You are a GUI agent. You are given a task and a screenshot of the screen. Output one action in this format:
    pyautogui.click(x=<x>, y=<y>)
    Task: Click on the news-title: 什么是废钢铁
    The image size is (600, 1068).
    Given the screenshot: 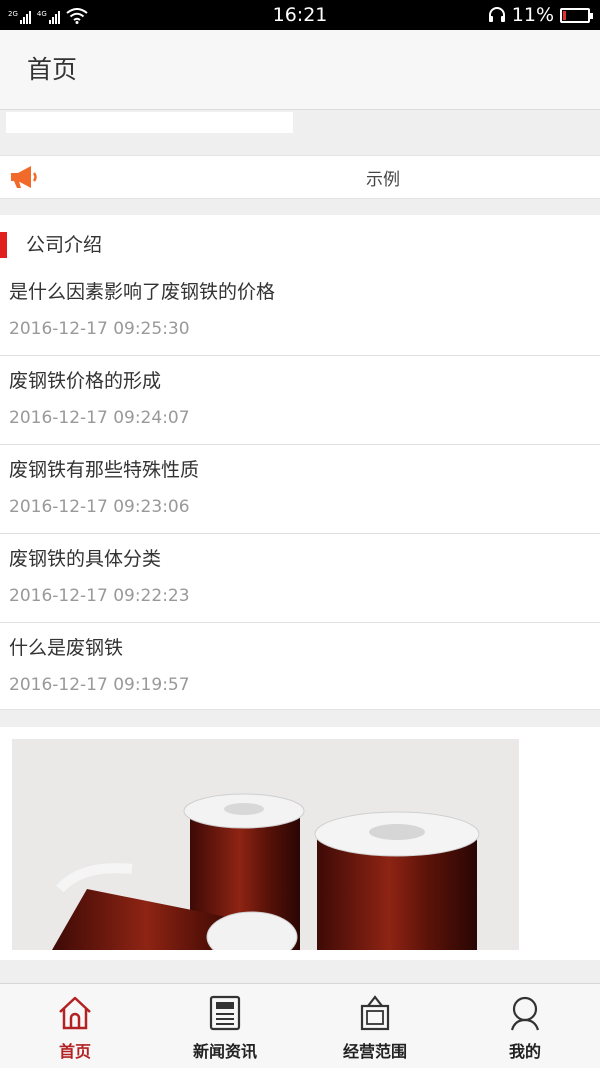 What is the action you would take?
    pyautogui.click(x=66, y=648)
    